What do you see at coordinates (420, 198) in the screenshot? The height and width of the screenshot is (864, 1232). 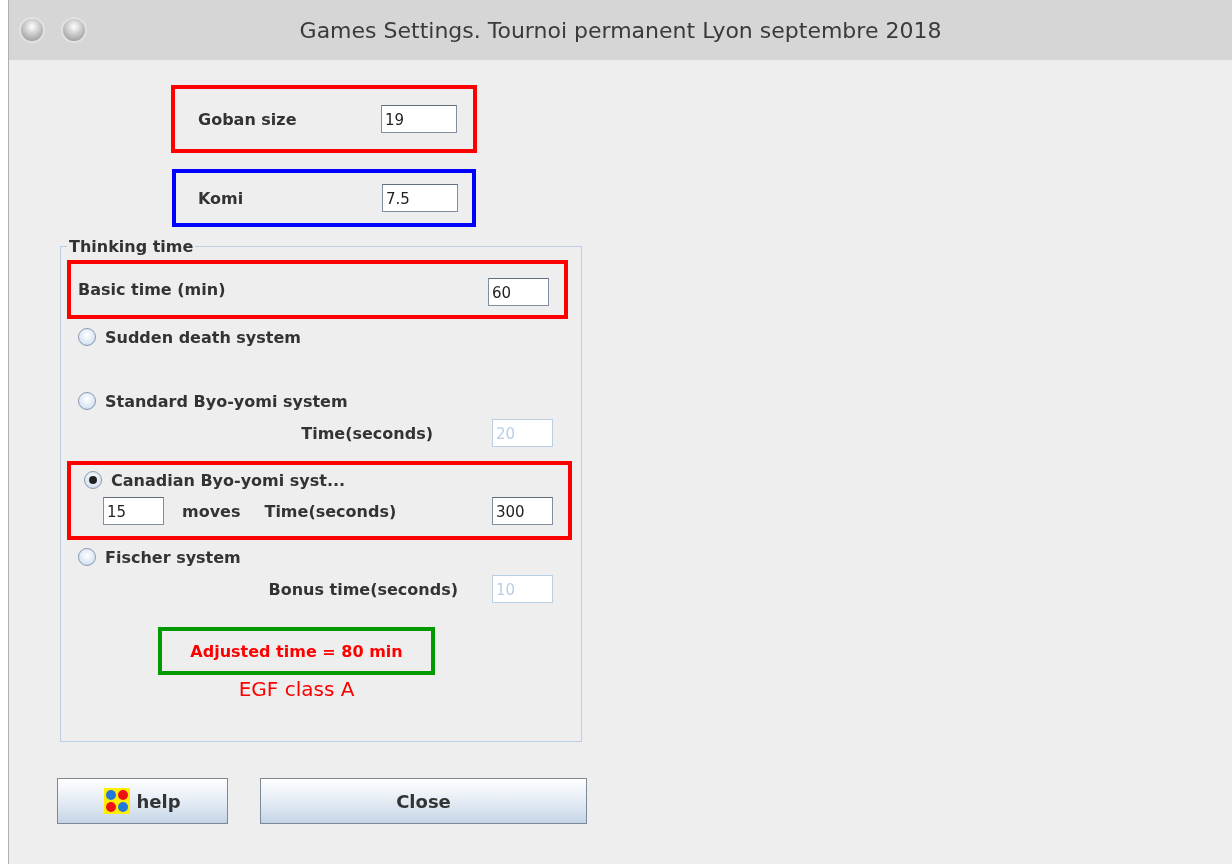 I see `komi-field: 7.5` at bounding box center [420, 198].